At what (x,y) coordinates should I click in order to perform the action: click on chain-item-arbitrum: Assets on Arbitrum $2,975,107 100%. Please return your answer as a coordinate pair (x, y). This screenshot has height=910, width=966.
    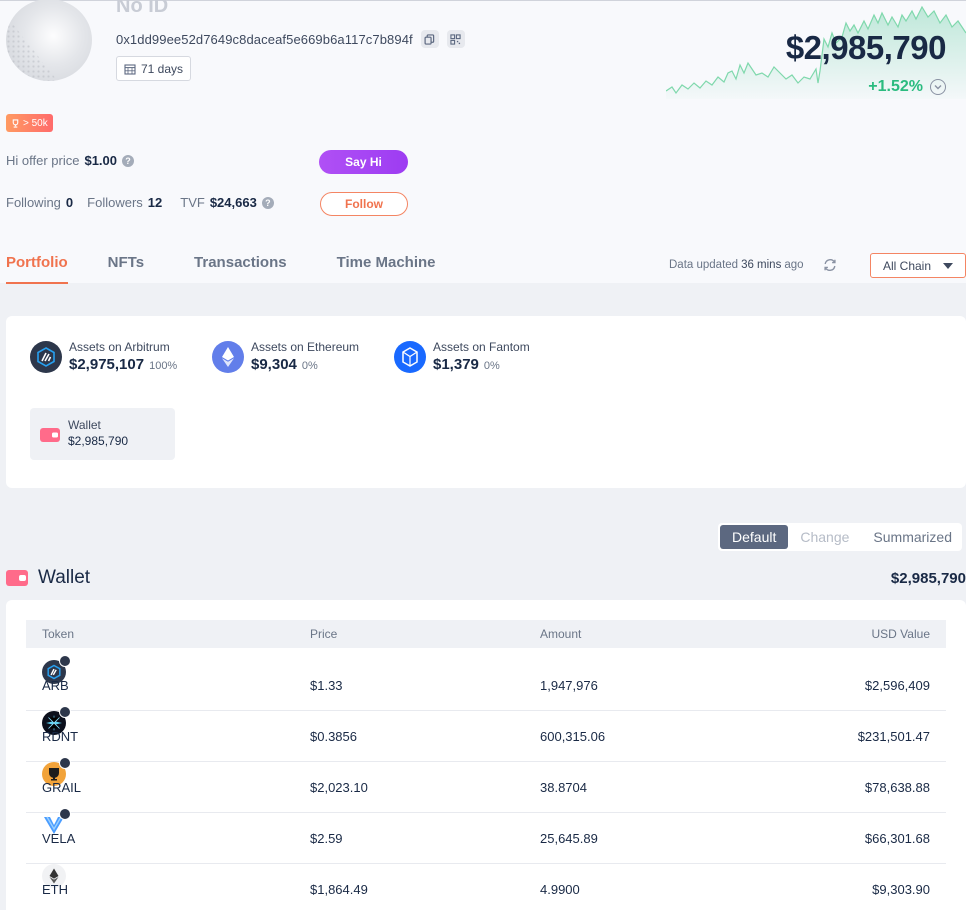
    Looking at the image, I should click on (103, 356).